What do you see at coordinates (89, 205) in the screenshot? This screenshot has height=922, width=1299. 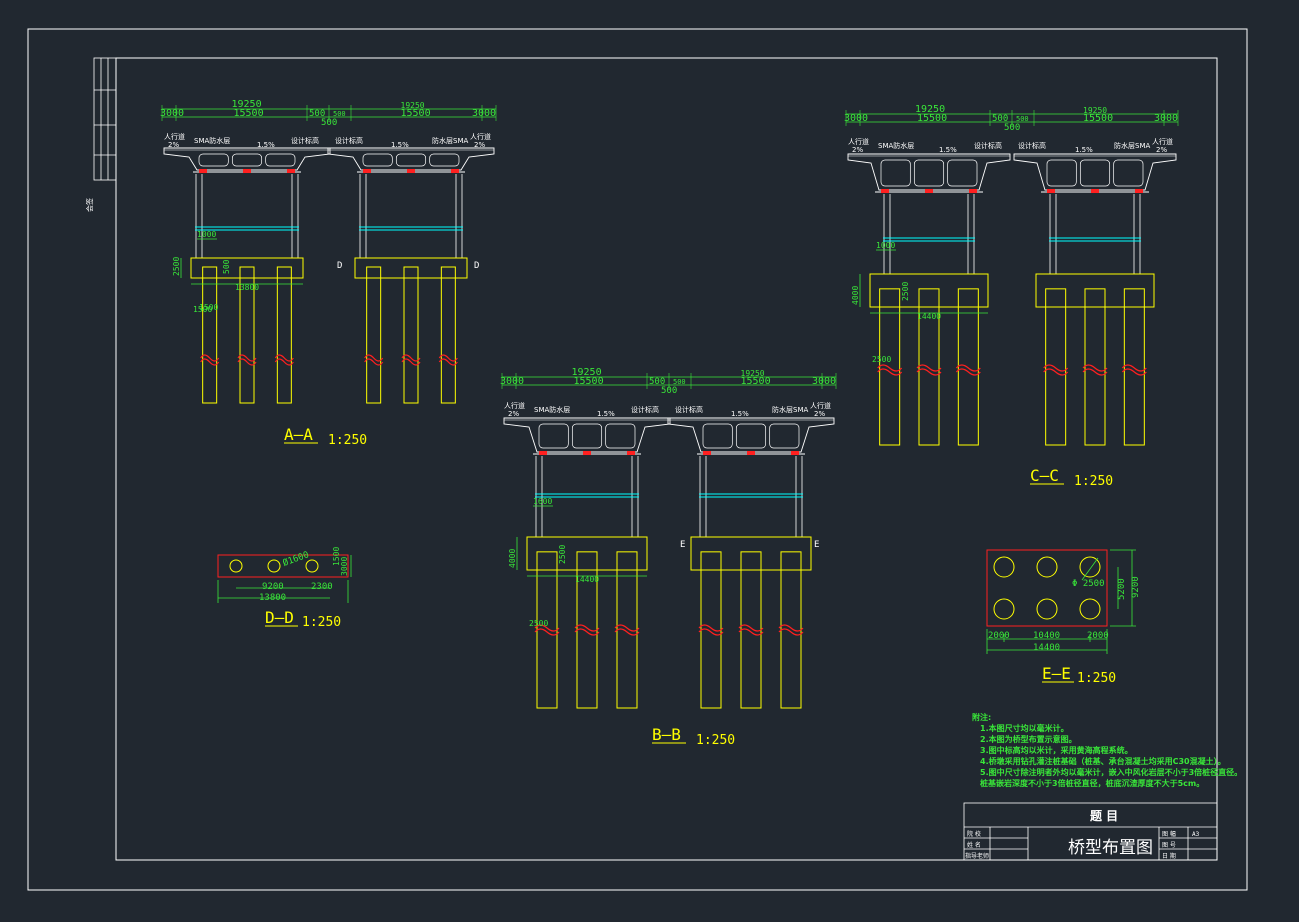 I see `side-strip-label: 会签` at bounding box center [89, 205].